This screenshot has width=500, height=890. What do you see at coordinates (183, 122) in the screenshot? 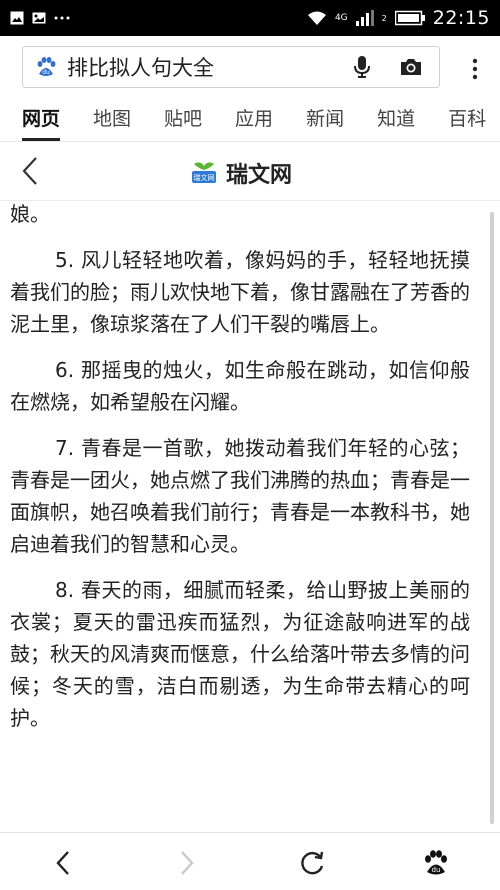
I see `tab-tieba: 贴吧` at bounding box center [183, 122].